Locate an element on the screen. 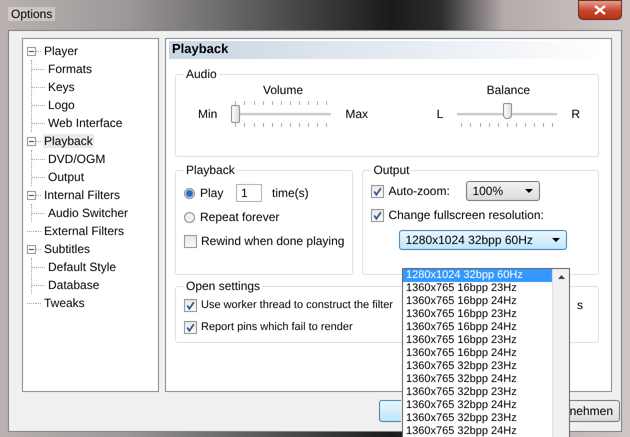 This screenshot has height=437, width=630. close-icon is located at coordinates (600, 10).